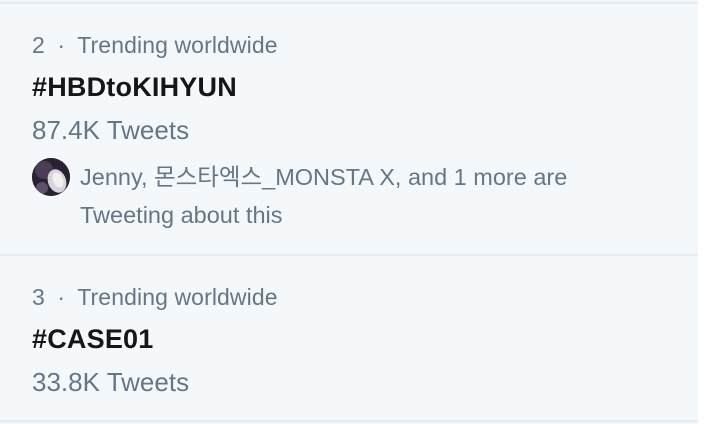  Describe the element at coordinates (38, 297) in the screenshot. I see `trend-rank: 3` at that location.